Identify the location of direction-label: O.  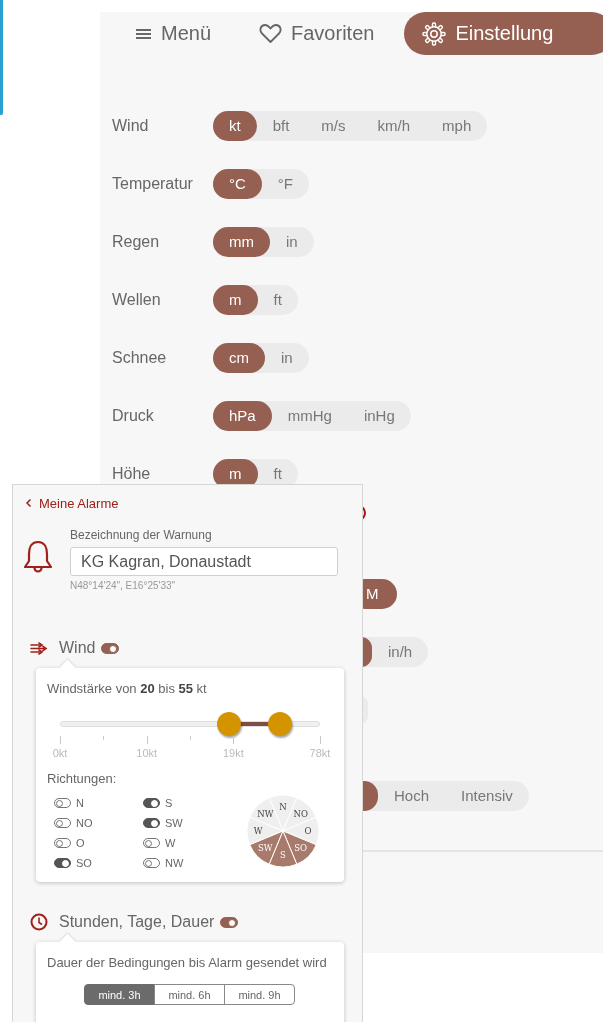
(80, 843).